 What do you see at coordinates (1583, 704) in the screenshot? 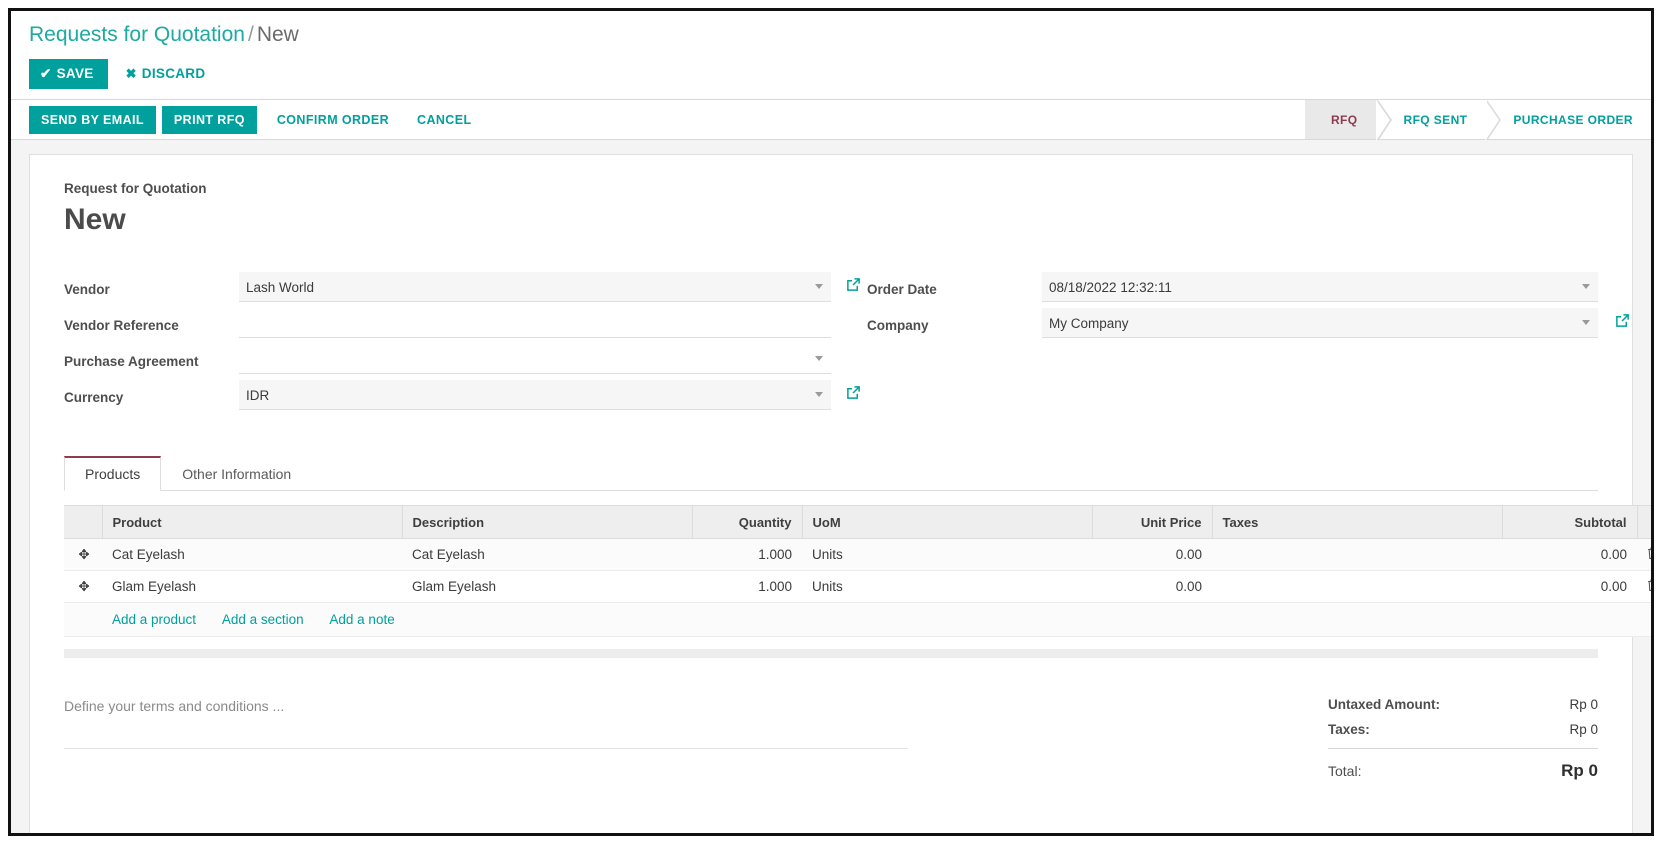
I see `untaxed-amount-value: Rp 0` at bounding box center [1583, 704].